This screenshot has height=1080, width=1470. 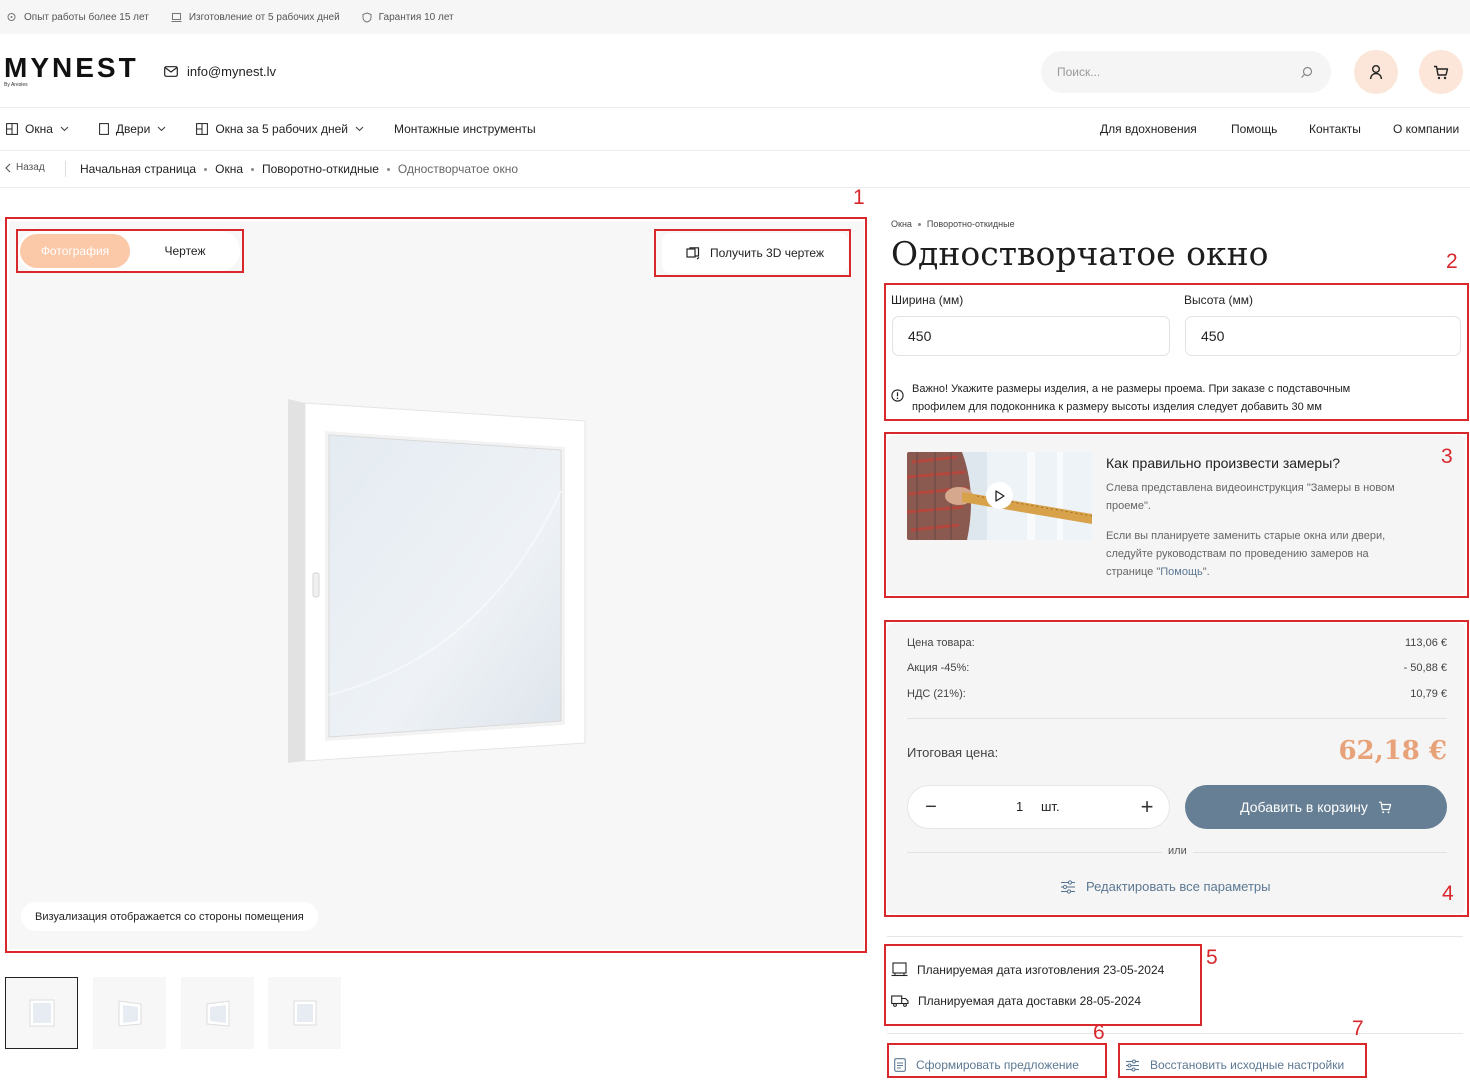 I want to click on back-label: Назад, so click(x=30, y=167).